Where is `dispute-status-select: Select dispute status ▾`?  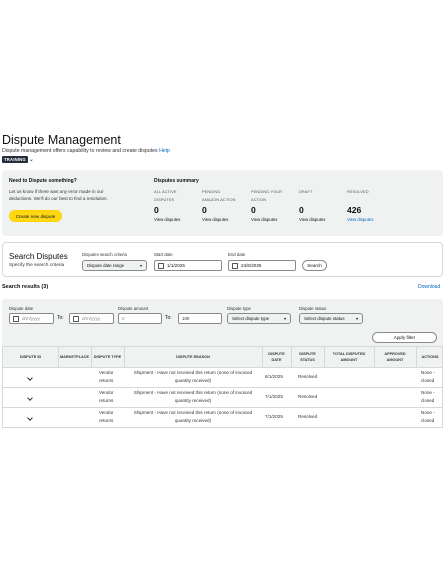
dispute-status-select: Select dispute status ▾ is located at coordinates (331, 318).